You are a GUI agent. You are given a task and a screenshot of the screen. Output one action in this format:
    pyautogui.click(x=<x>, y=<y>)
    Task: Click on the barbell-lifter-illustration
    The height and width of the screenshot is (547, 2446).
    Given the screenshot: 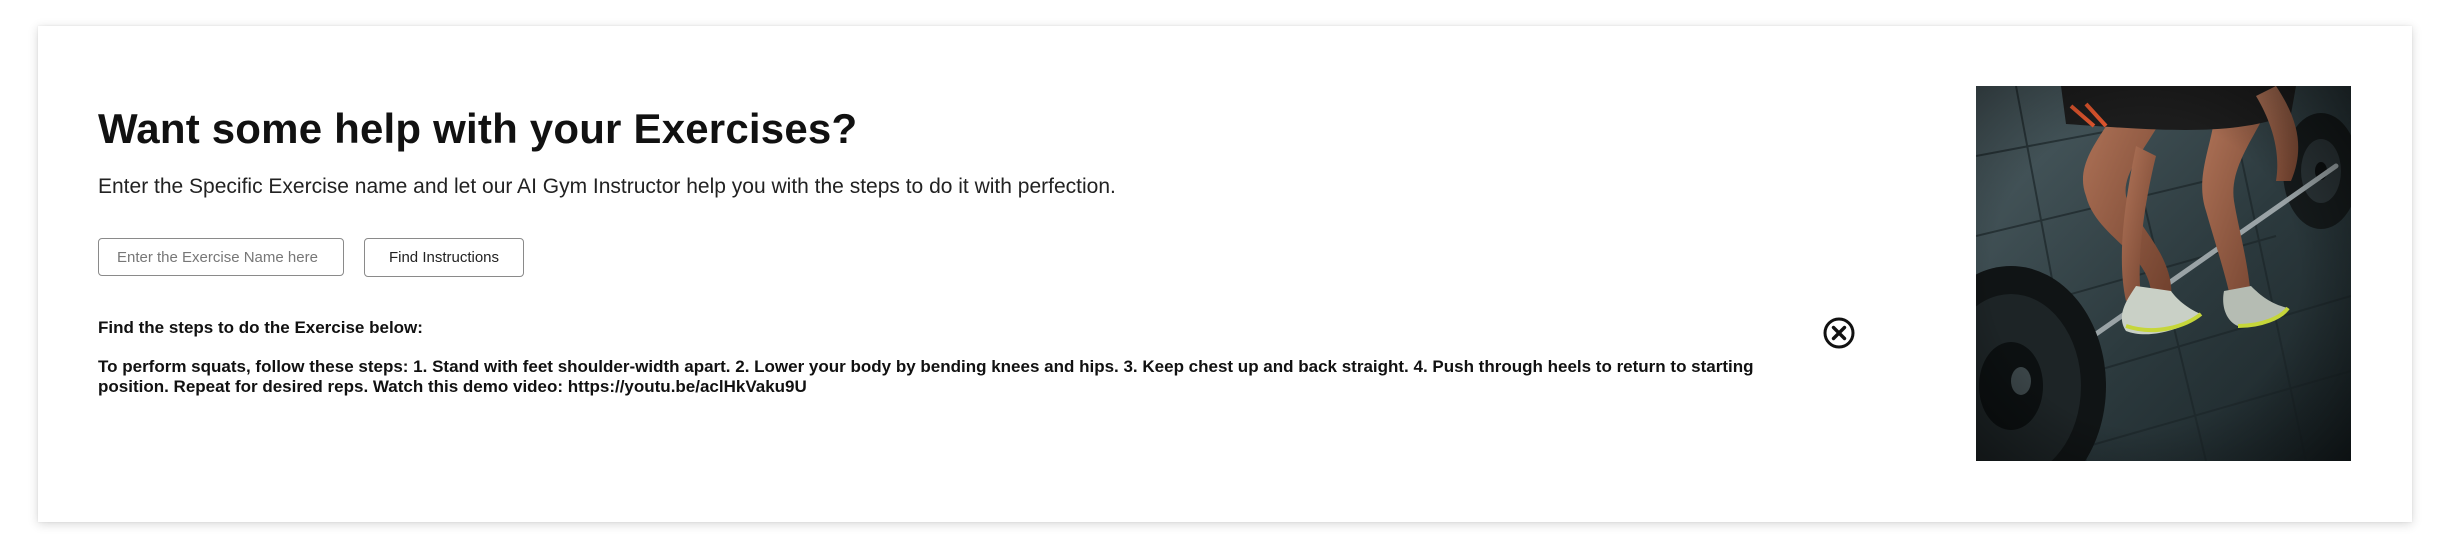 What is the action you would take?
    pyautogui.click(x=2163, y=273)
    